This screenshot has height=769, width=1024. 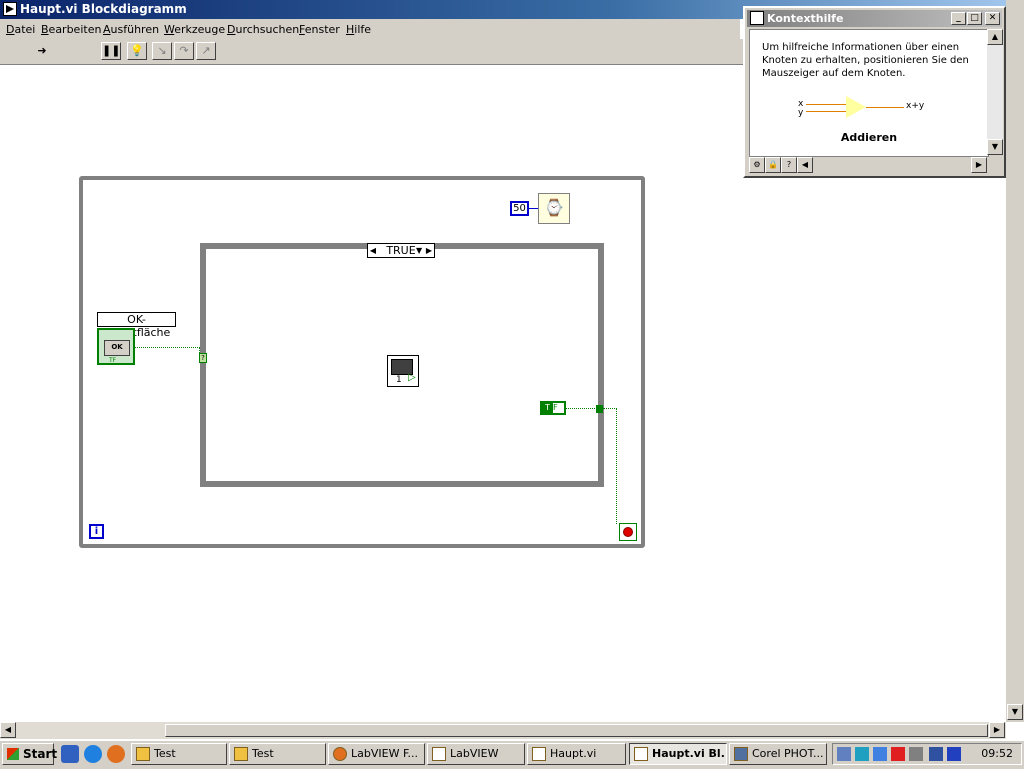 I want to click on add-node-icon, so click(x=856, y=107).